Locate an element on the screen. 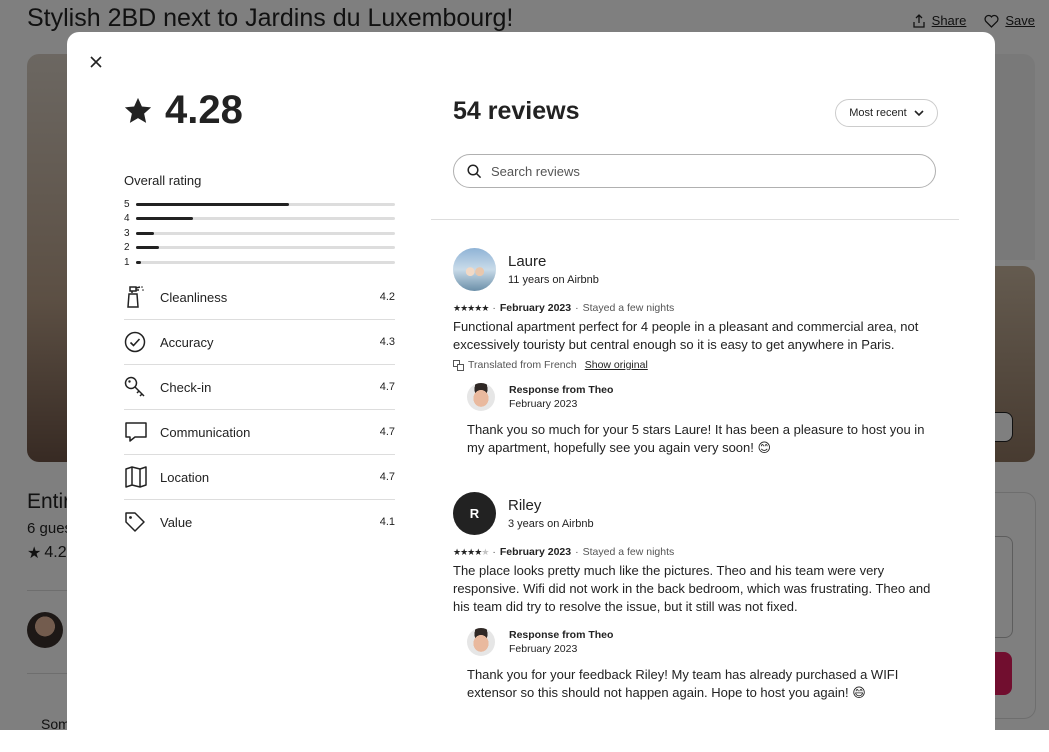 The height and width of the screenshot is (752, 1049). category-value: 4.2 is located at coordinates (387, 297).